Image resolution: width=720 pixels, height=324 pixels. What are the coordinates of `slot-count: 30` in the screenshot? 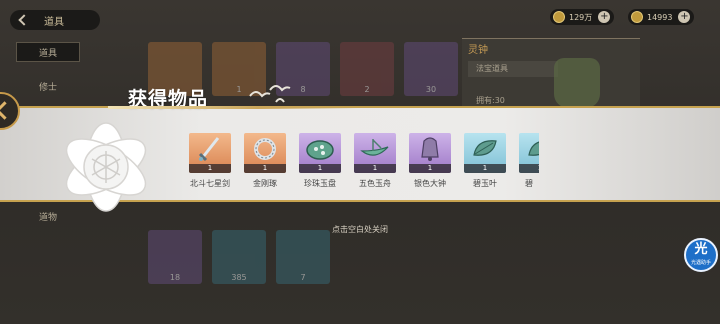 It's located at (431, 89).